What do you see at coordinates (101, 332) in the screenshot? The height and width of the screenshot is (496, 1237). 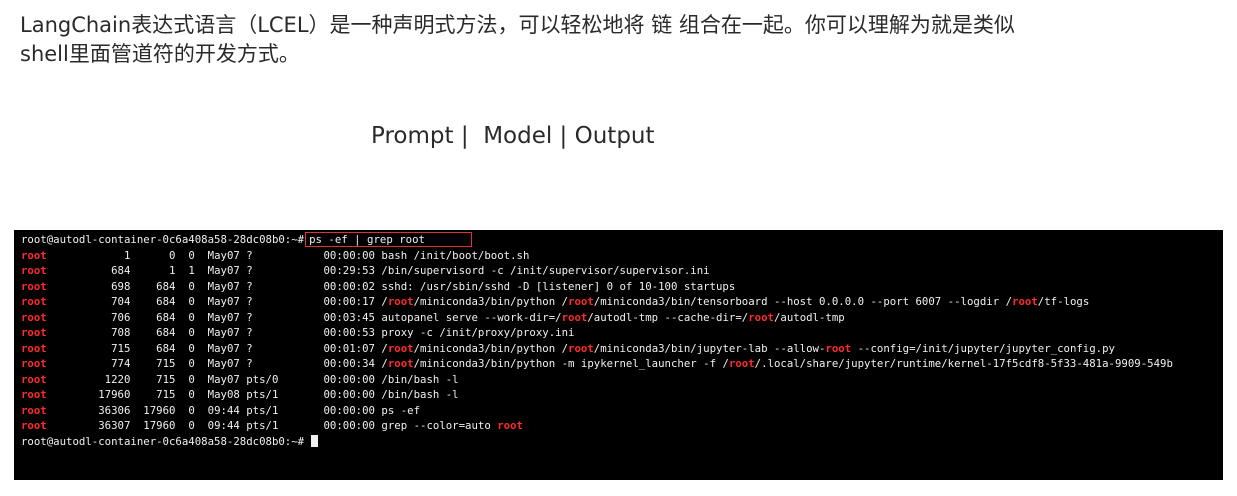 I see `ps-pid: 708` at bounding box center [101, 332].